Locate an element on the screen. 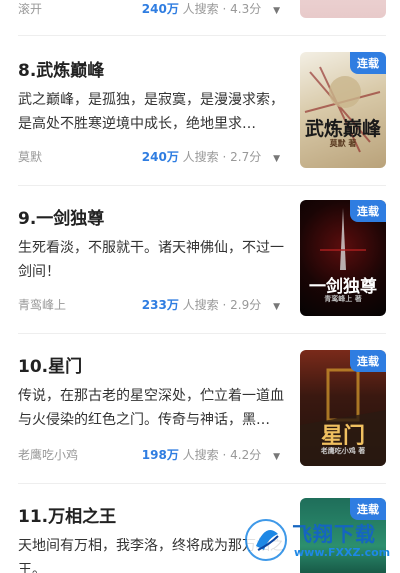 This screenshot has width=400, height=573. book-meta: 莫默 240万 人搜索 · 2.7分 ▼ is located at coordinates (149, 156).